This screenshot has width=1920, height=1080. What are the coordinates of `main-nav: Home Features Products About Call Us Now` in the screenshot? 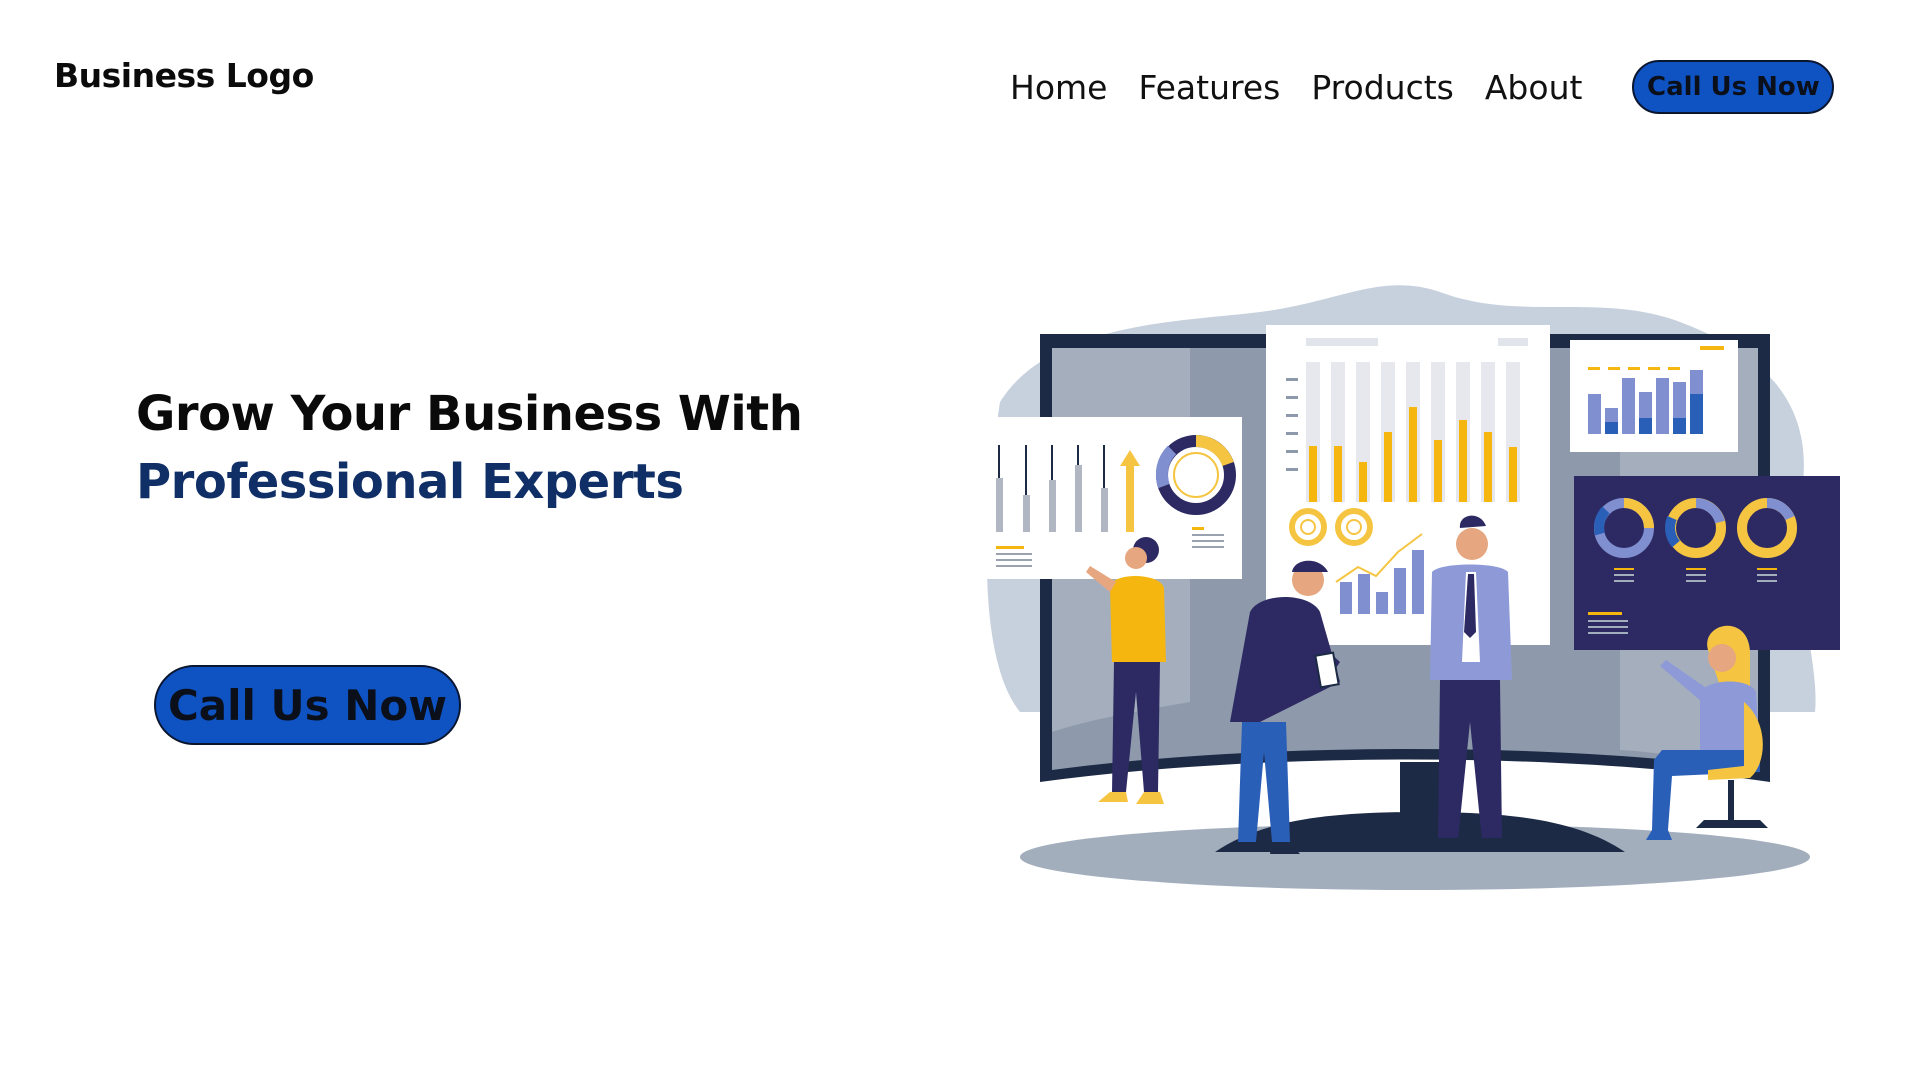 It's located at (1422, 87).